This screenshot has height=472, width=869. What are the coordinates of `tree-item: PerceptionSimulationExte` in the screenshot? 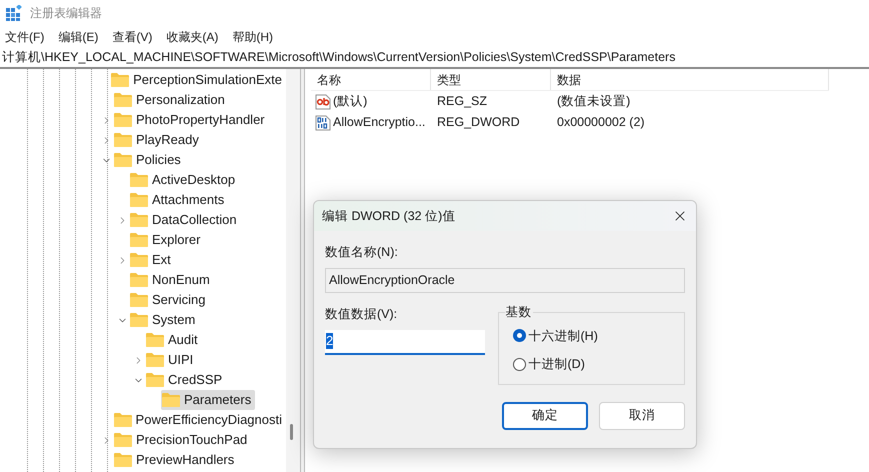 It's located at (198, 80).